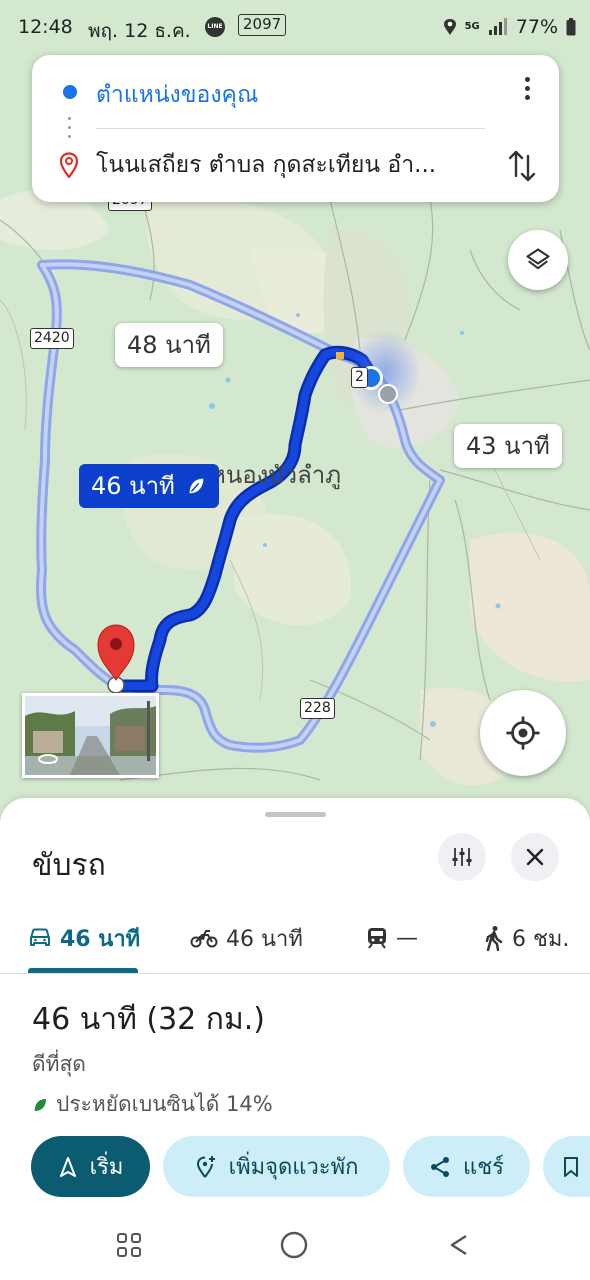  Describe the element at coordinates (177, 95) in the screenshot. I see `origin-field: ตำแหน่งของคุณ` at that location.